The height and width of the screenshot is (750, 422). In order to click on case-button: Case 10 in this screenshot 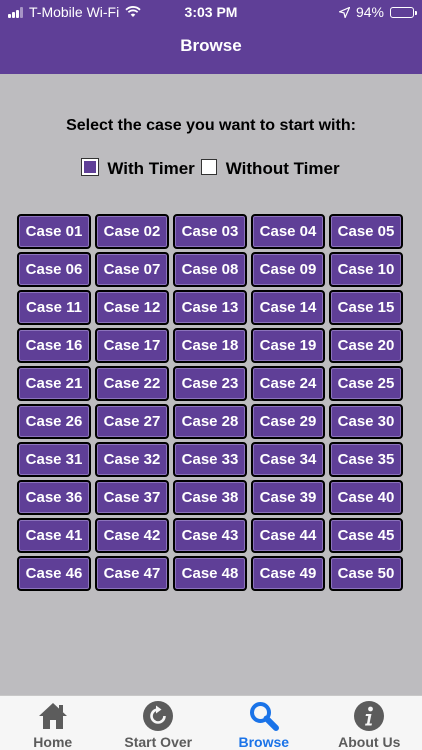, I will do `click(366, 269)`.